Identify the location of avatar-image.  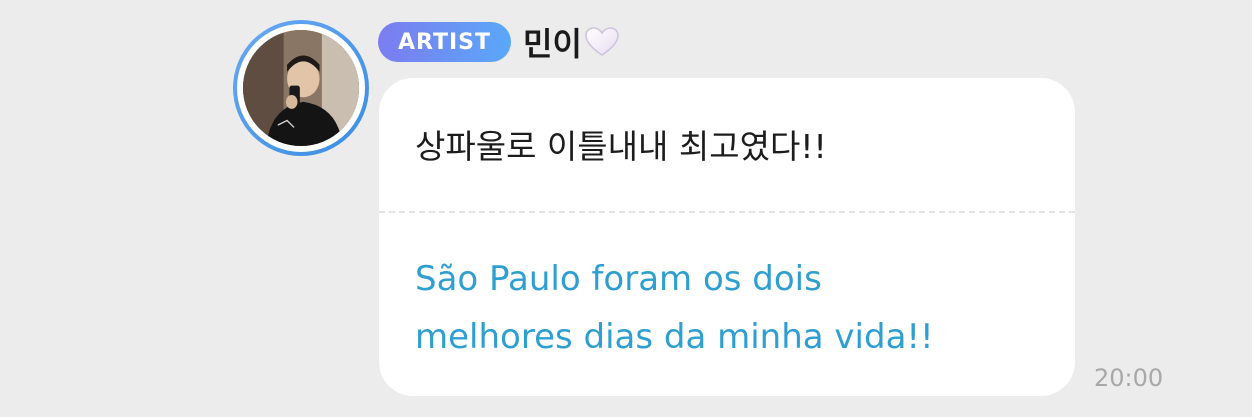
(301, 88).